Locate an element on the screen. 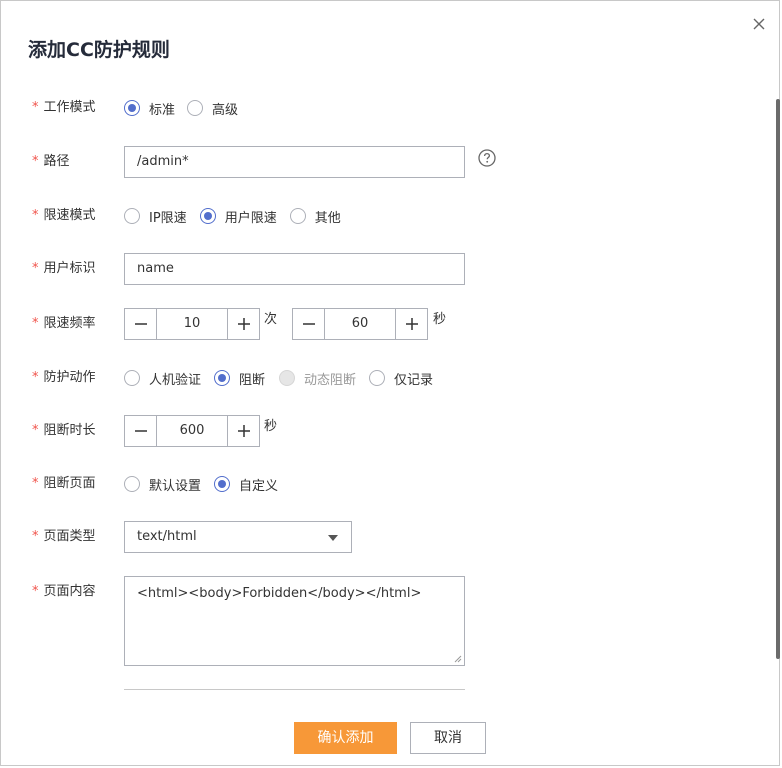 This screenshot has height=768, width=782. dialog-title: 添加CC防护规则 is located at coordinates (99, 50).